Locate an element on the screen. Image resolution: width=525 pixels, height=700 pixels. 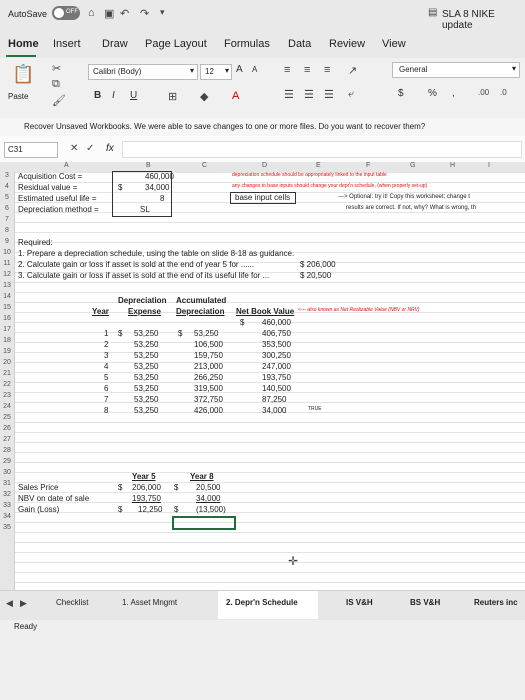
paste-icon: 📋 is located at coordinates (23, 74).